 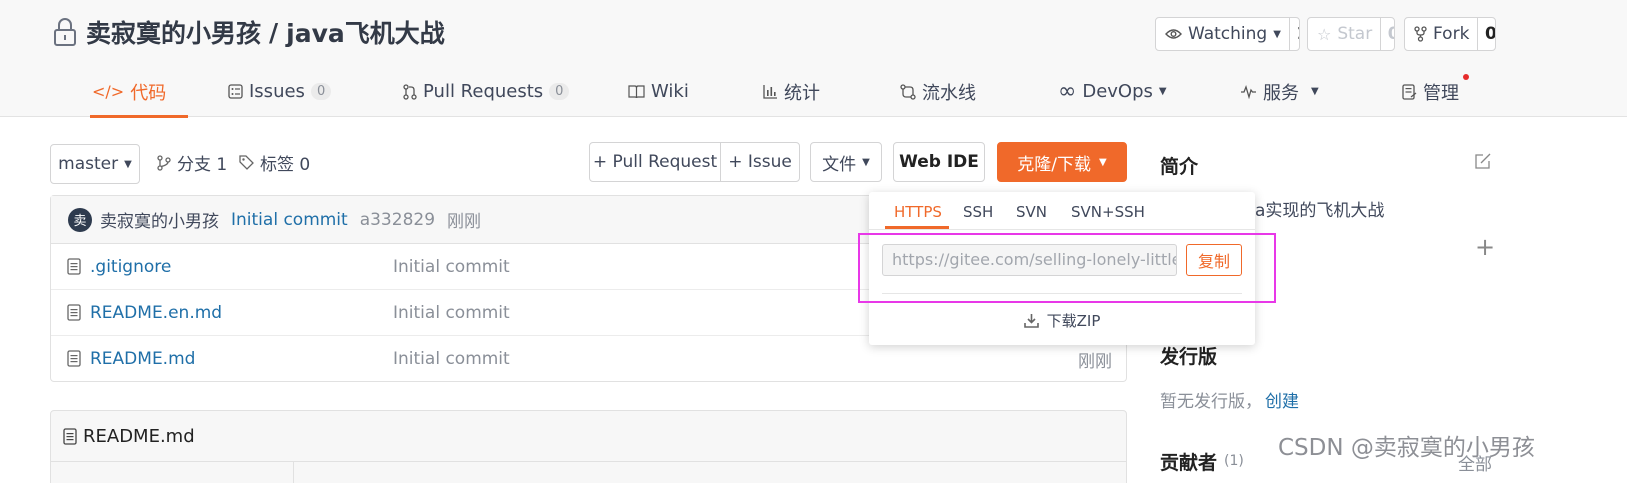 What do you see at coordinates (1483, 161) in the screenshot?
I see `edit-icon` at bounding box center [1483, 161].